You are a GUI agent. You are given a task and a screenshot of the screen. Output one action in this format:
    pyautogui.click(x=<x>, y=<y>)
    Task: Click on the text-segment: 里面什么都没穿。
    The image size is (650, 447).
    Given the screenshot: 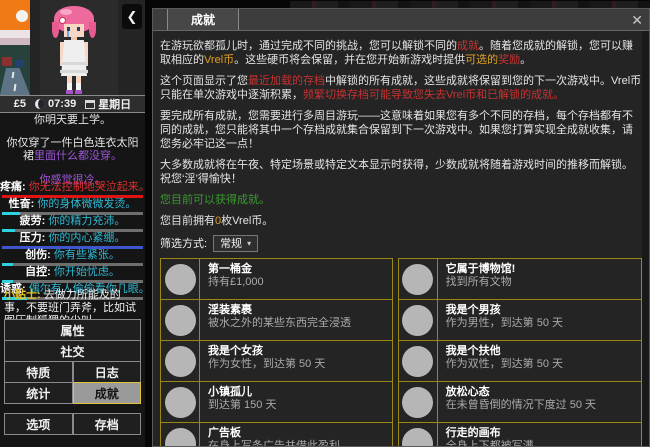 What is the action you would take?
    pyautogui.click(x=78, y=156)
    